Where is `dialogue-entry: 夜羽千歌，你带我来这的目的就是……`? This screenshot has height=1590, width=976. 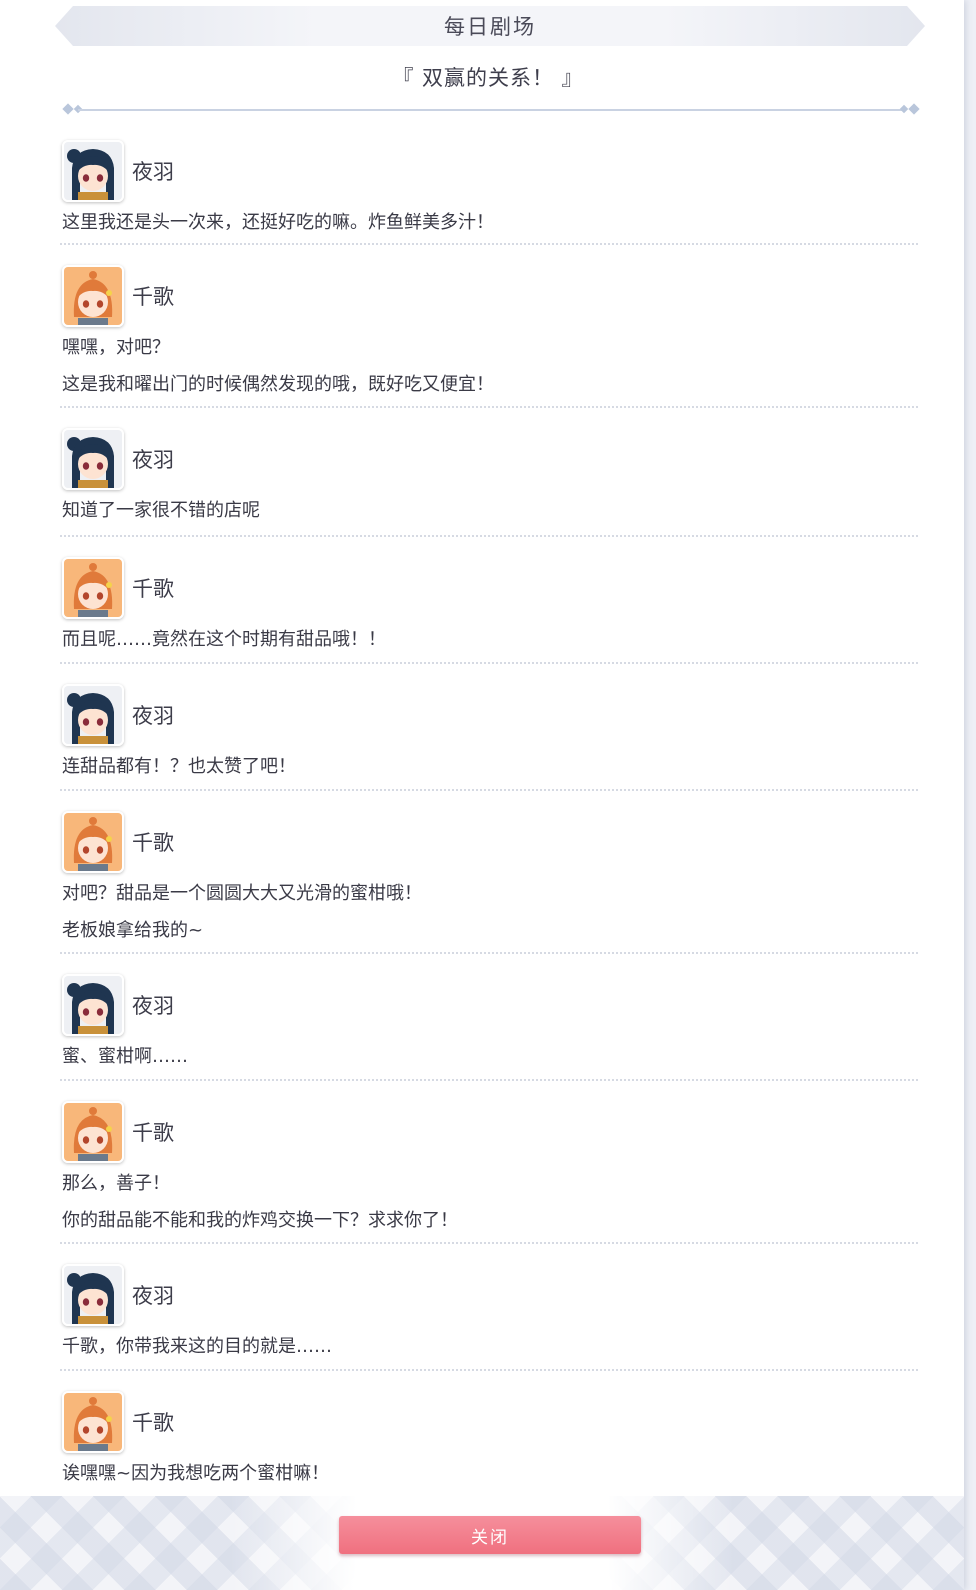
dialogue-entry: 夜羽千歌，你带我来这的目的就是…… is located at coordinates (489, 1307).